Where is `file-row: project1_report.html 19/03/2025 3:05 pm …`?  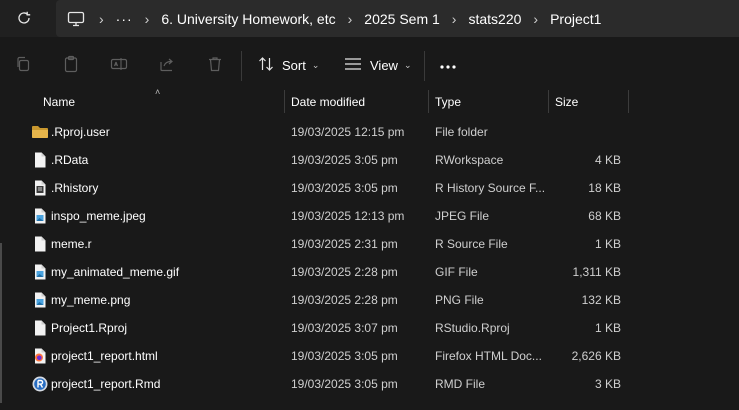
file-row: project1_report.html 19/03/2025 3:05 pm … is located at coordinates (369, 356).